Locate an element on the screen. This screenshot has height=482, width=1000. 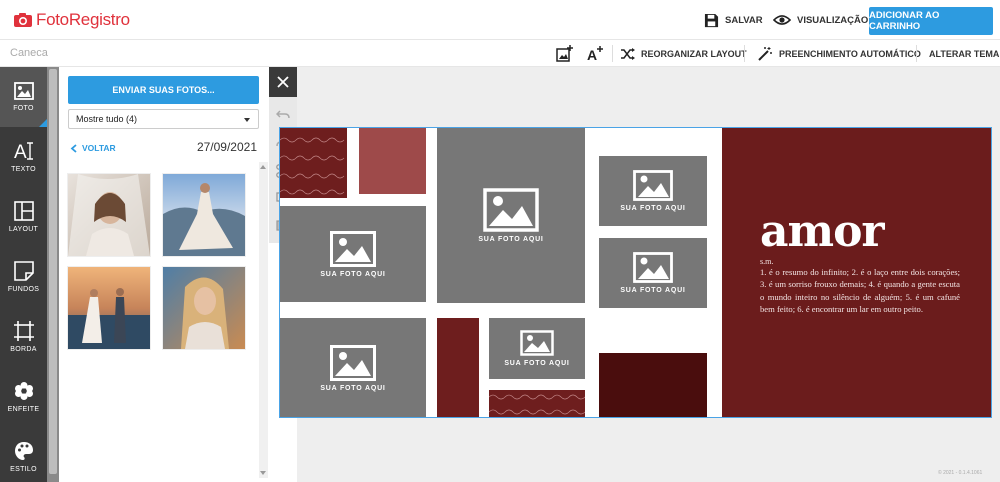
word-class: s.m. is located at coordinates (766, 261).